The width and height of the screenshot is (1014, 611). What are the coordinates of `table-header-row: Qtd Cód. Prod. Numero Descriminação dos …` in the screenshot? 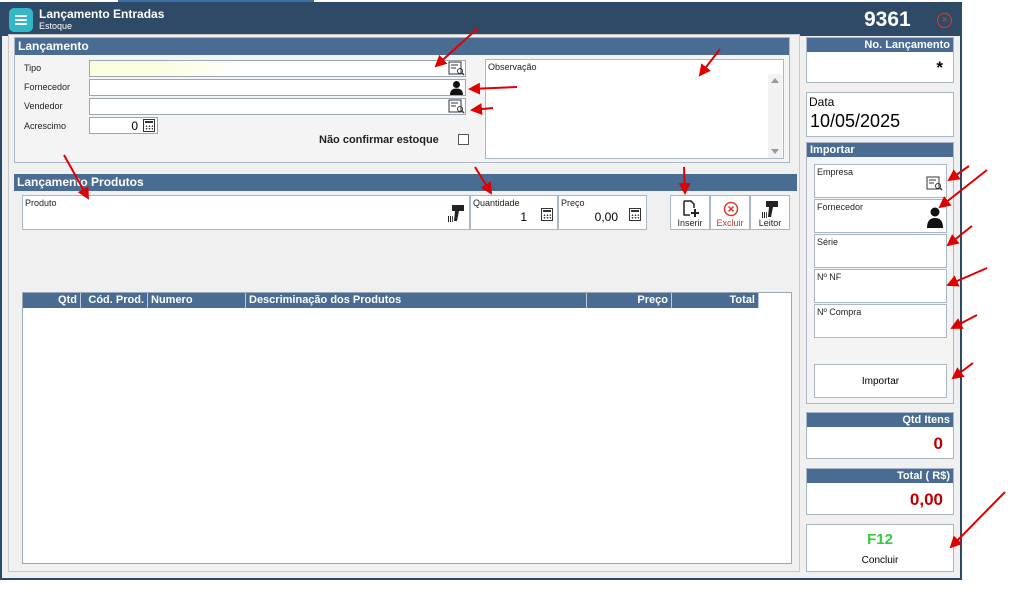 It's located at (391, 300).